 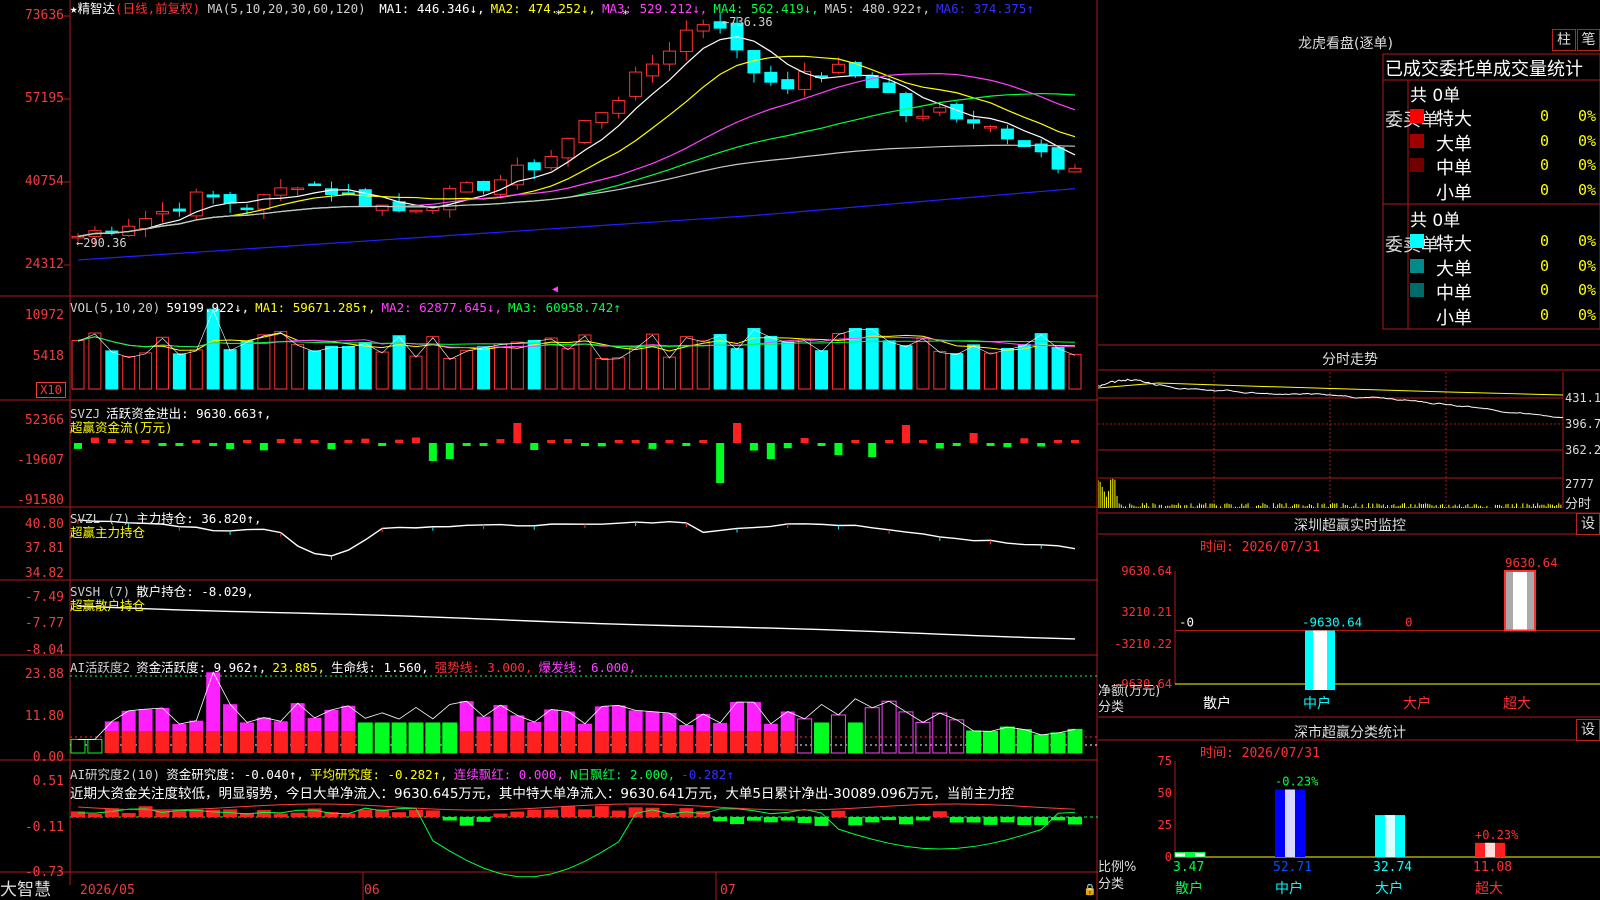 What do you see at coordinates (378, 774) in the screenshot?
I see `indicator-value: 平均研究度: -0.282↑,` at bounding box center [378, 774].